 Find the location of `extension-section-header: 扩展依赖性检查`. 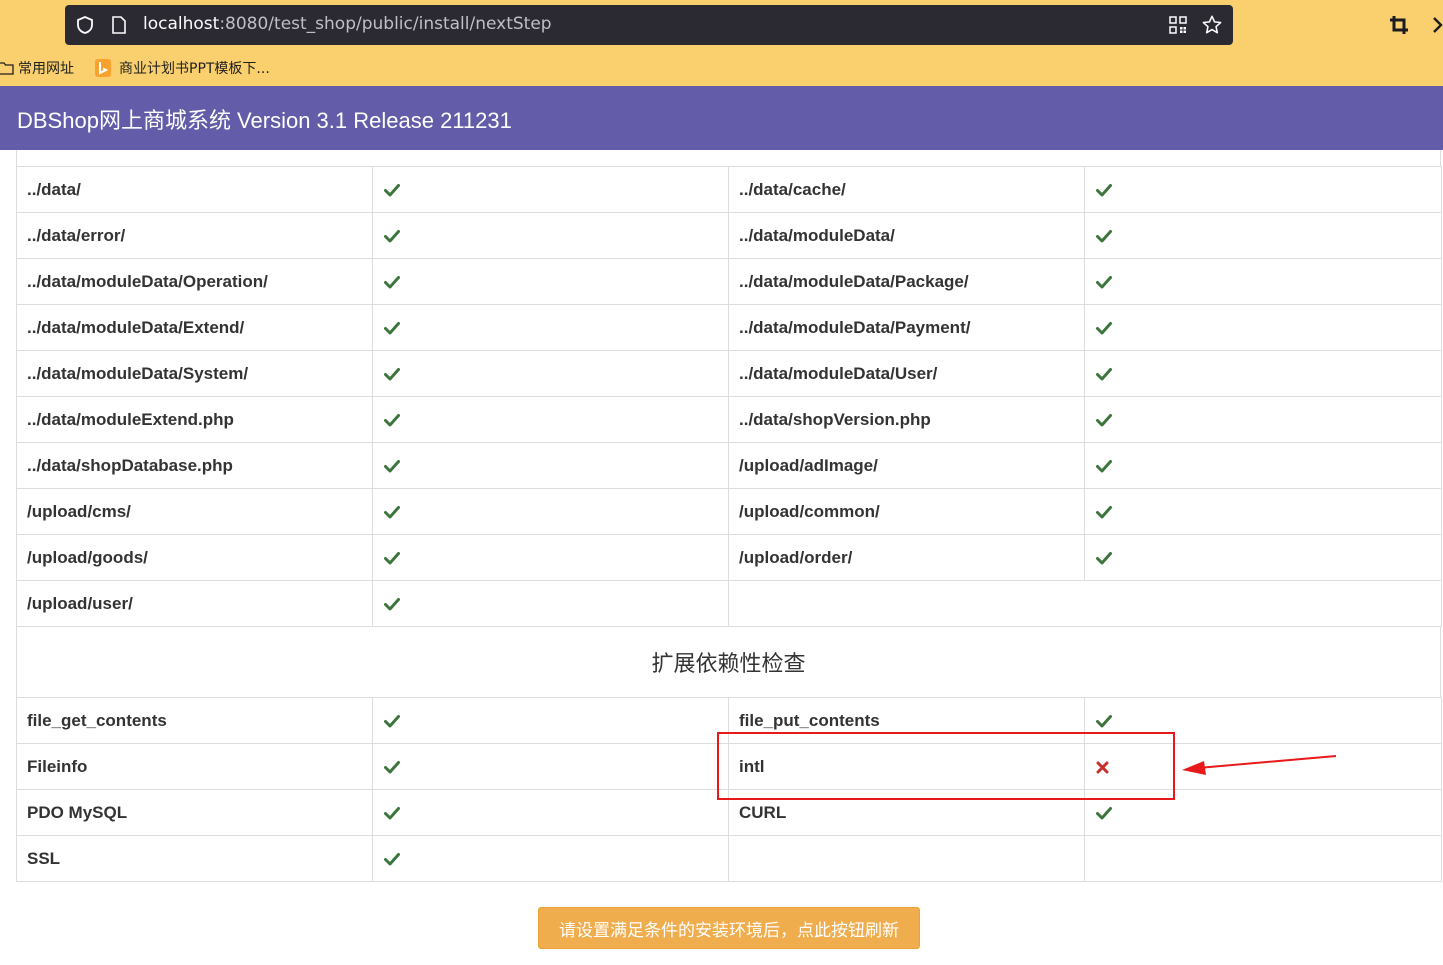

extension-section-header: 扩展依赖性检查 is located at coordinates (728, 662).